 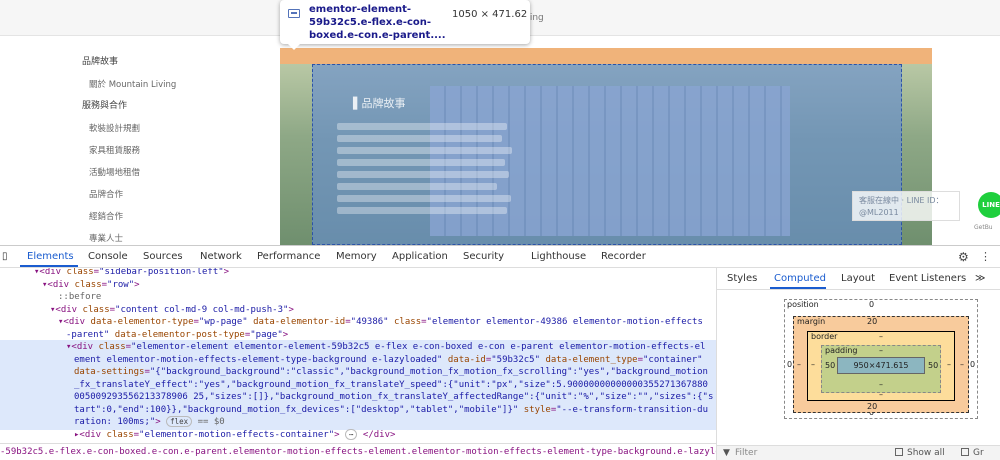 What do you see at coordinates (132, 84) in the screenshot?
I see `sidebar-item: 關於 Mountain Living` at bounding box center [132, 84].